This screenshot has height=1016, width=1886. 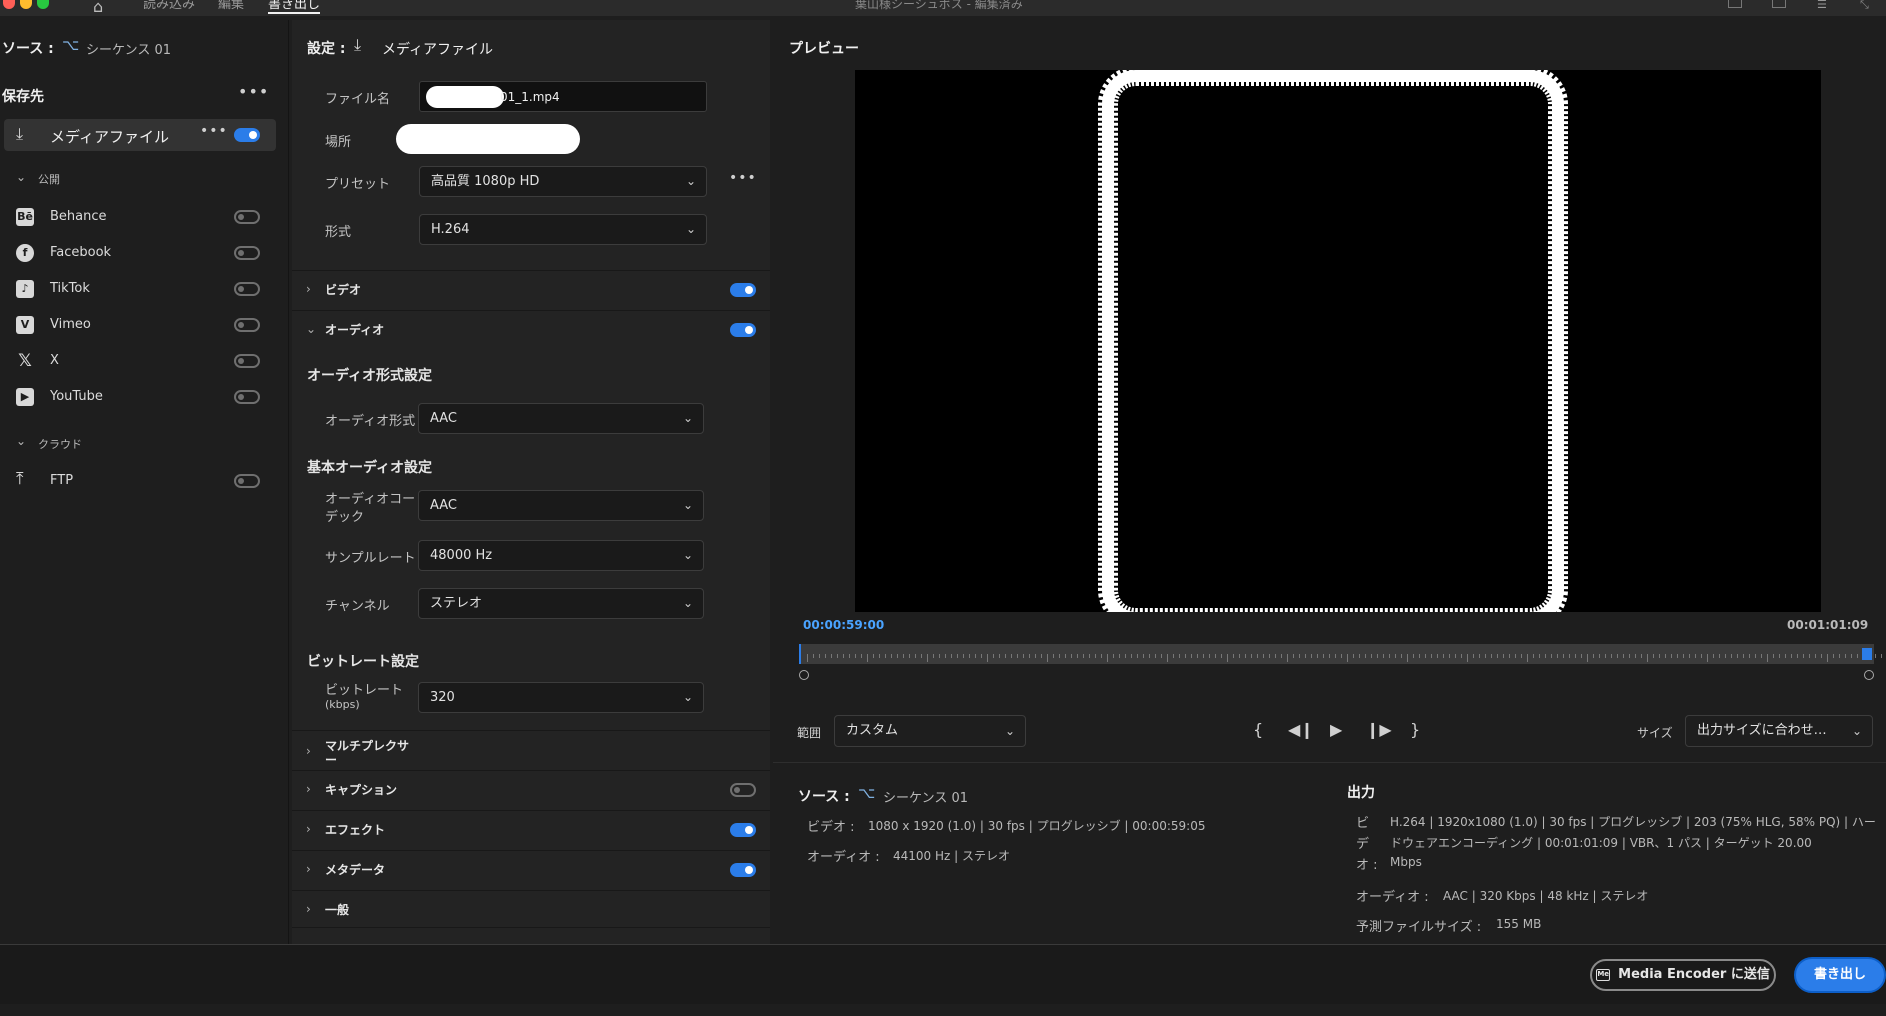 What do you see at coordinates (843, 625) in the screenshot?
I see `current-timecode: 00:00:59:00` at bounding box center [843, 625].